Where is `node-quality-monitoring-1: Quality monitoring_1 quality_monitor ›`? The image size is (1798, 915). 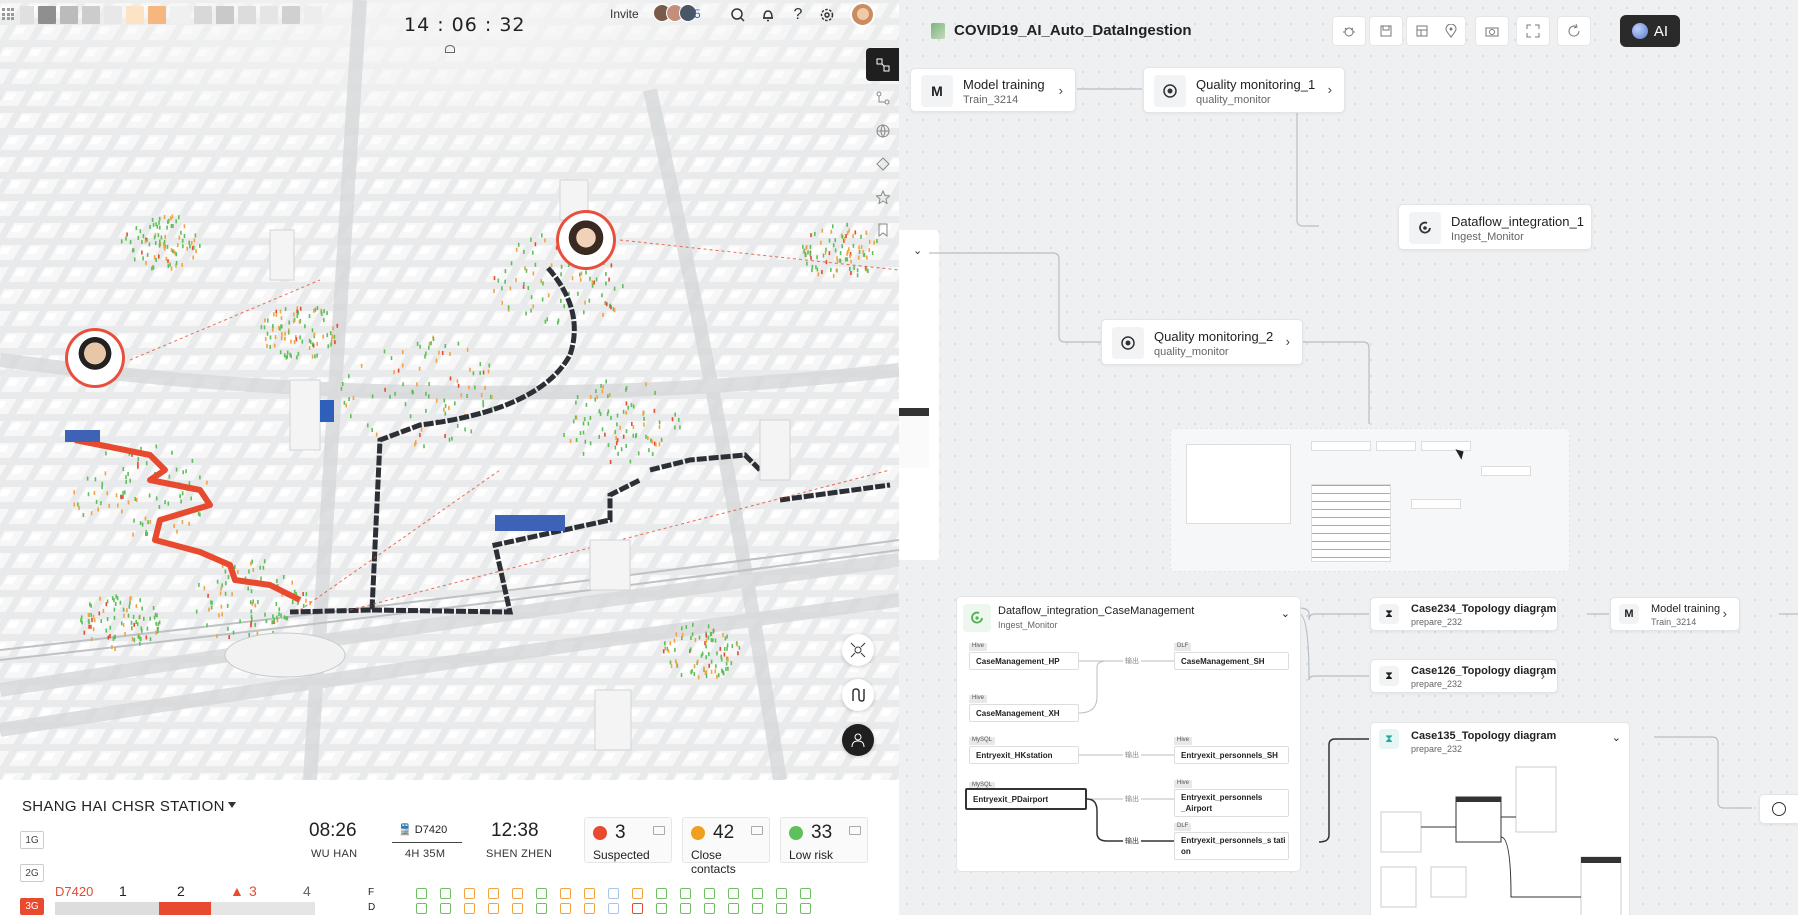
node-quality-monitoring-1: Quality monitoring_1 quality_monitor › is located at coordinates (1244, 90).